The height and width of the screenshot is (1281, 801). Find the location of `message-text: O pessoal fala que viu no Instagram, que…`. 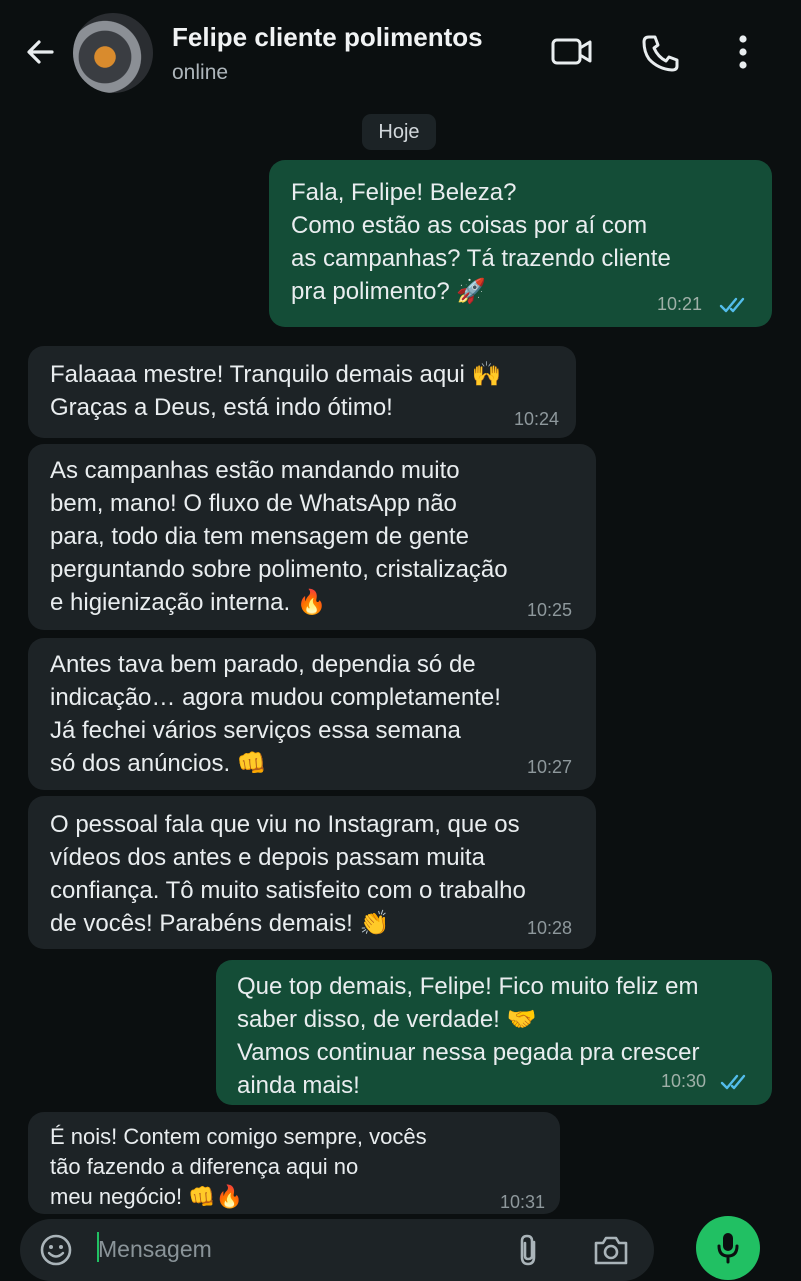

message-text: O pessoal fala que viu no Instagram, que… is located at coordinates (288, 874).